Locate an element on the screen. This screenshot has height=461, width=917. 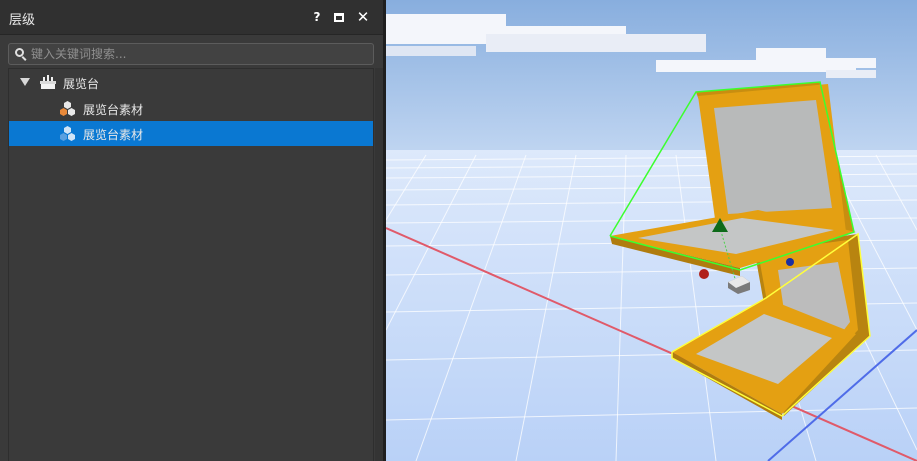
tree-item-child: 展览台素材 is located at coordinates (191, 108).